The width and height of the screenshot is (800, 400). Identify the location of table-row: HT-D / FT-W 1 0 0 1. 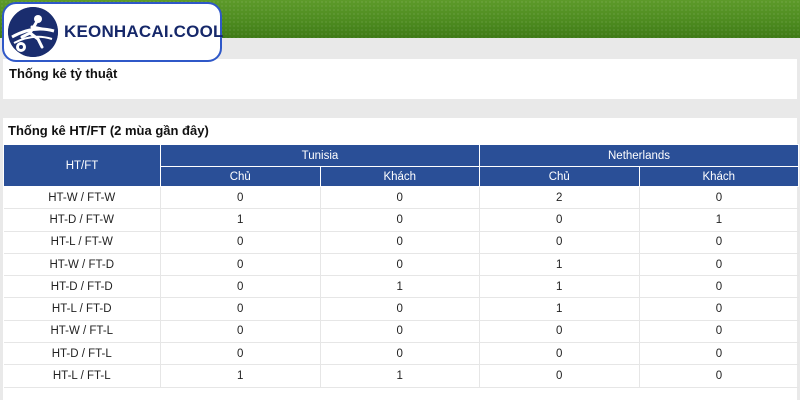
(401, 220).